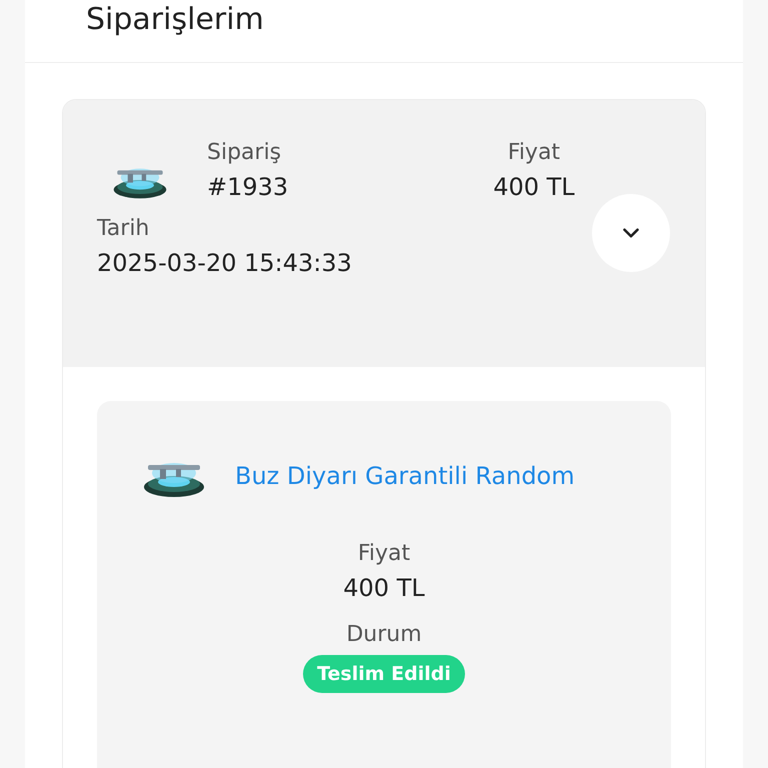  Describe the element at coordinates (123, 228) in the screenshot. I see `date-label: Tarih` at that location.